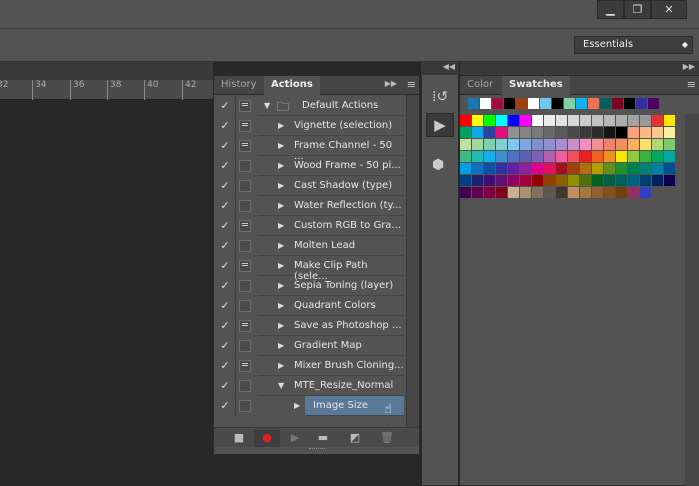 The image size is (699, 486). I want to click on restore-button: ❐, so click(637, 9).